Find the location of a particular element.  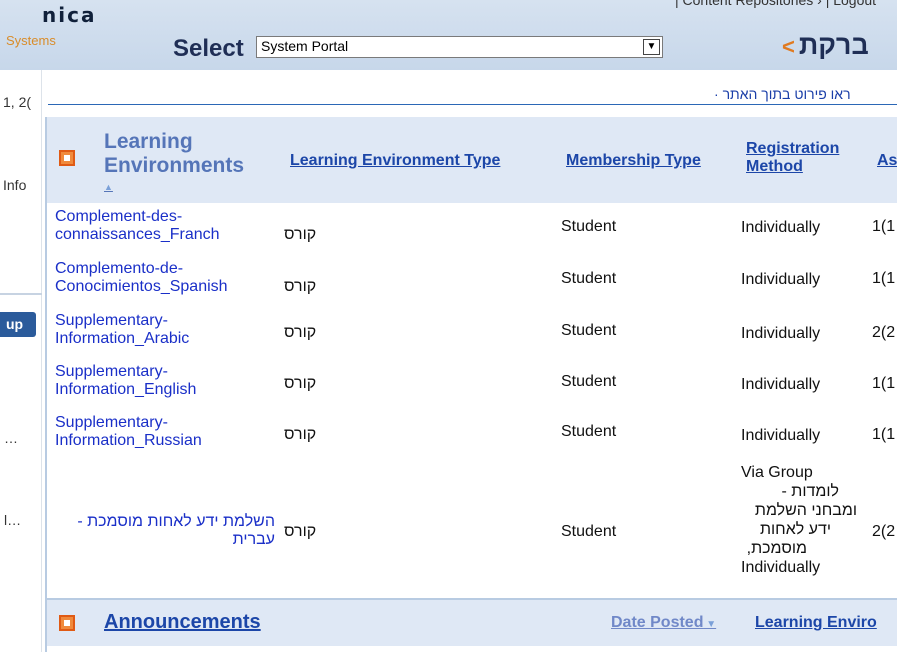

left-button: up is located at coordinates (18, 324).